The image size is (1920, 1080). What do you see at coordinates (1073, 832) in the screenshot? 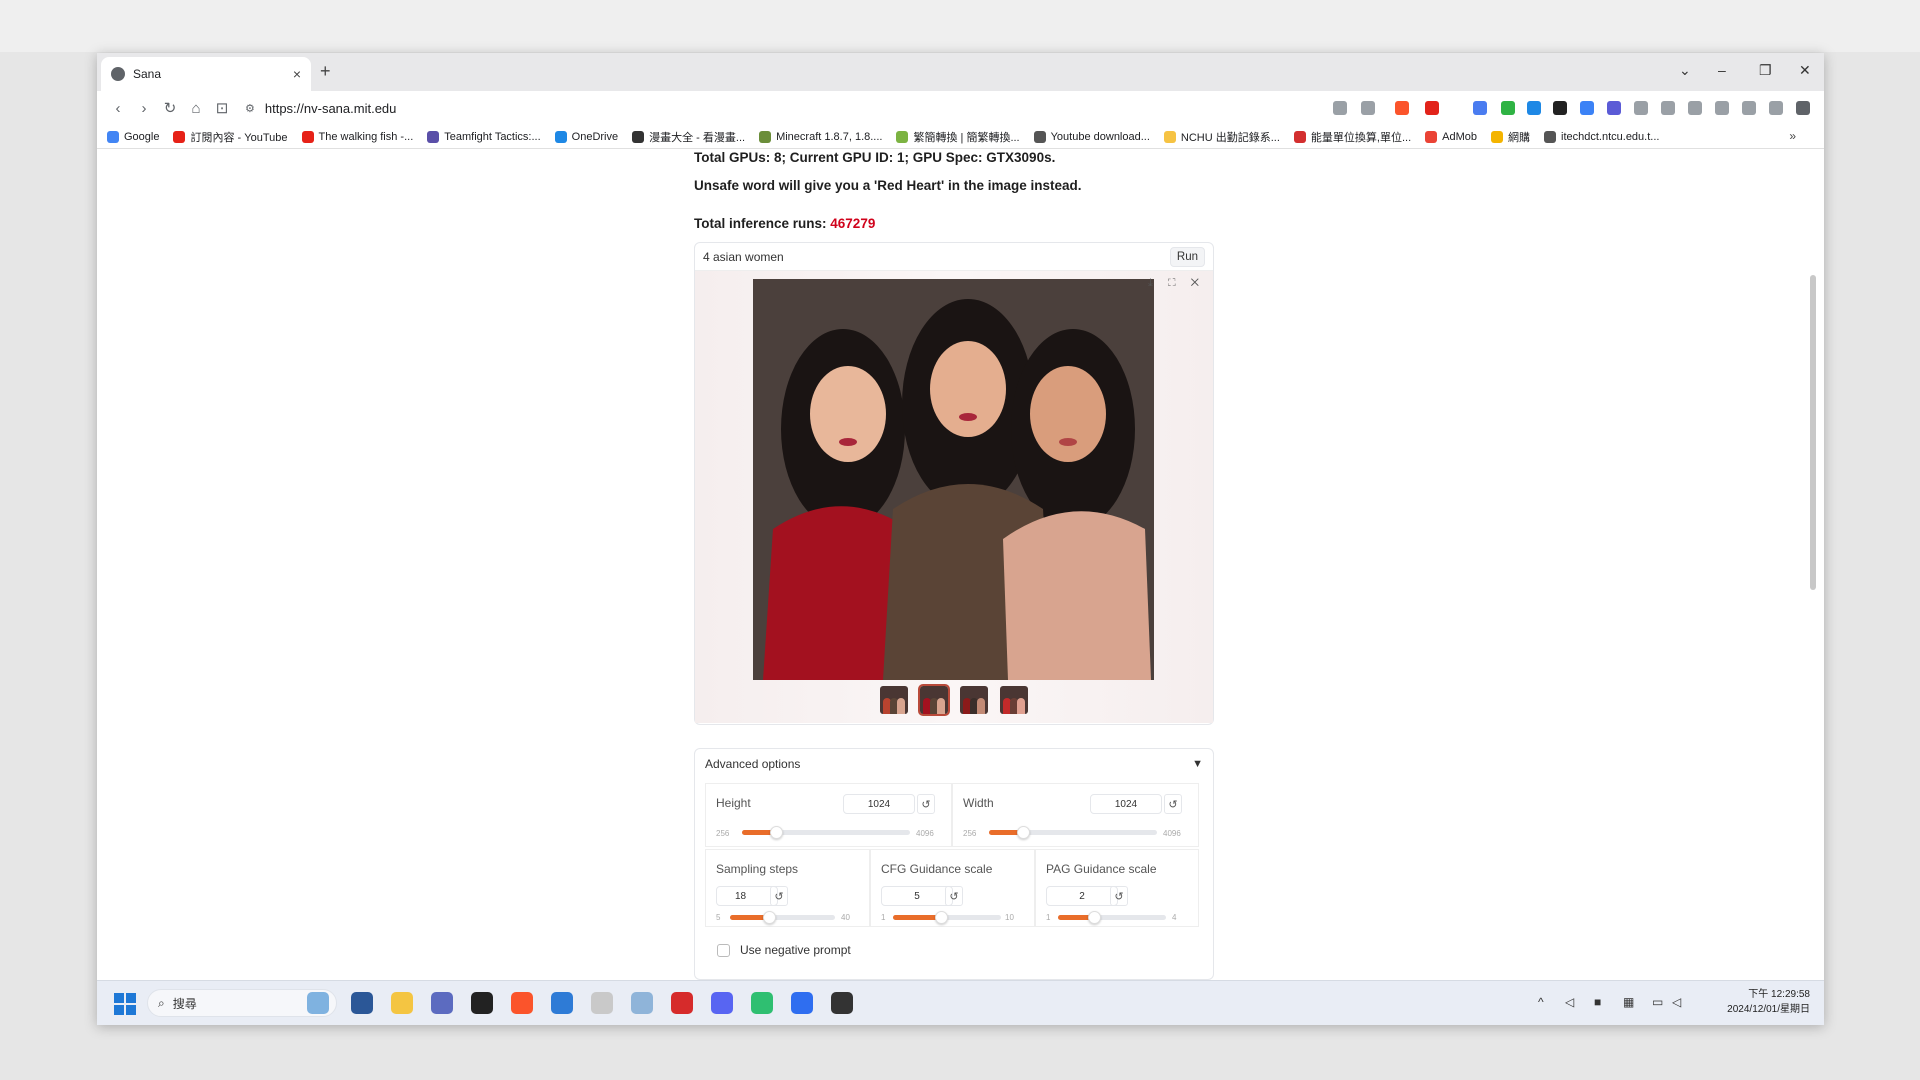
I see `width-slider` at bounding box center [1073, 832].